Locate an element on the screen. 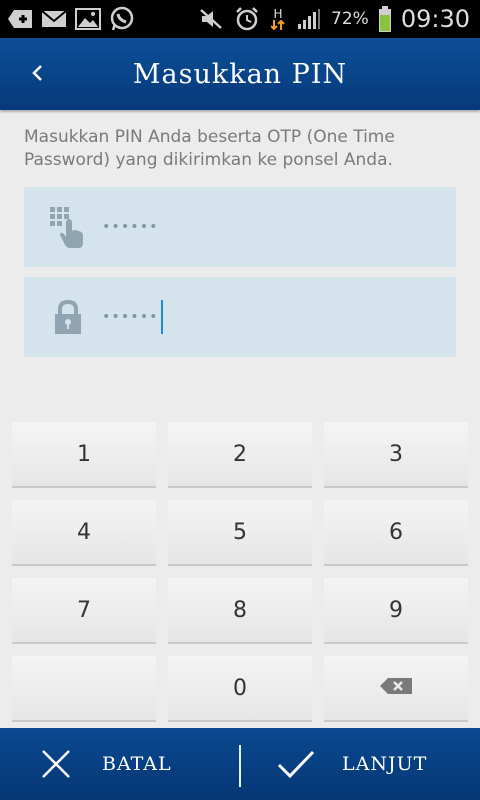  page-title: Masukkan PIN is located at coordinates (240, 74).